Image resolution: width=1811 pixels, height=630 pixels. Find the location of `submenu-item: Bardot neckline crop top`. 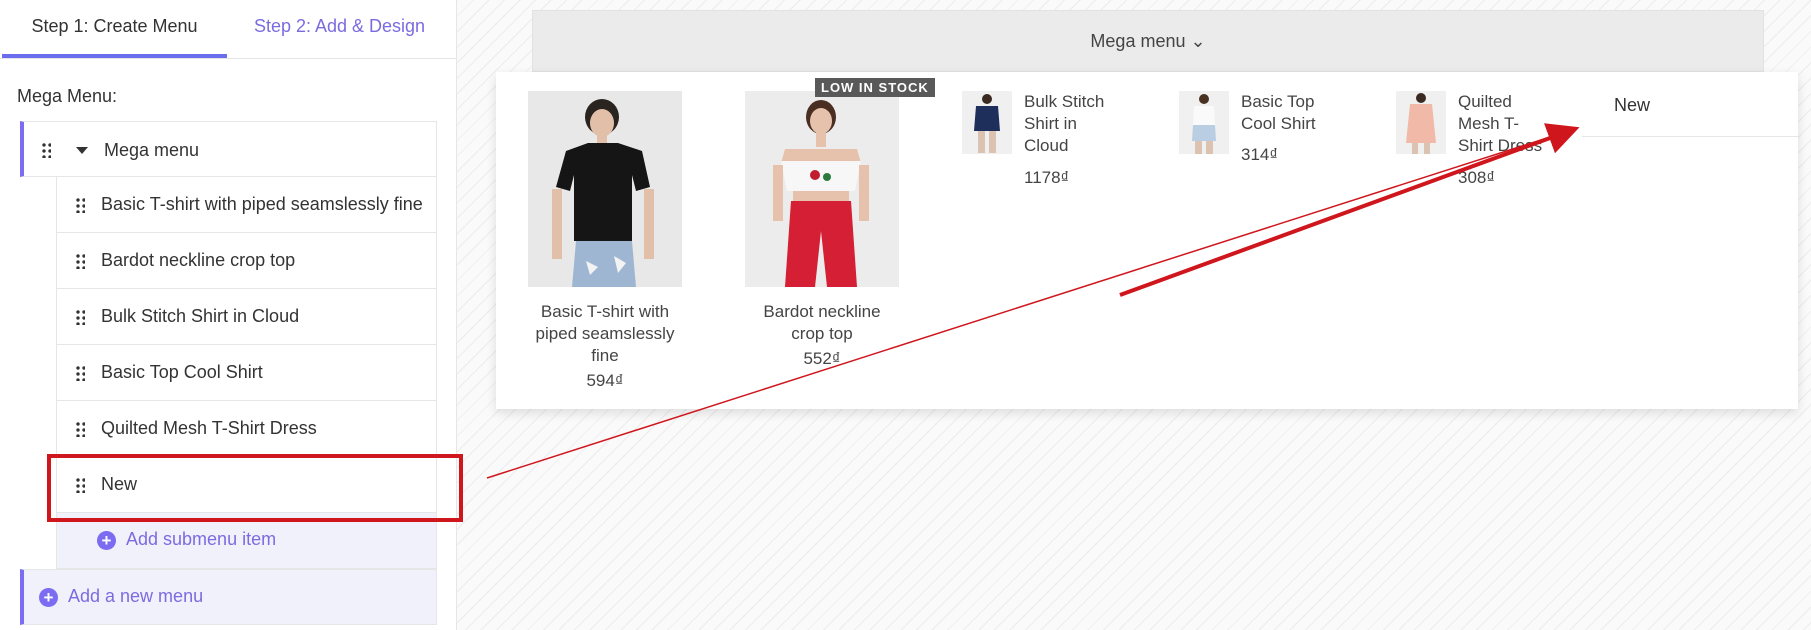

submenu-item: Bardot neckline crop top is located at coordinates (246, 261).